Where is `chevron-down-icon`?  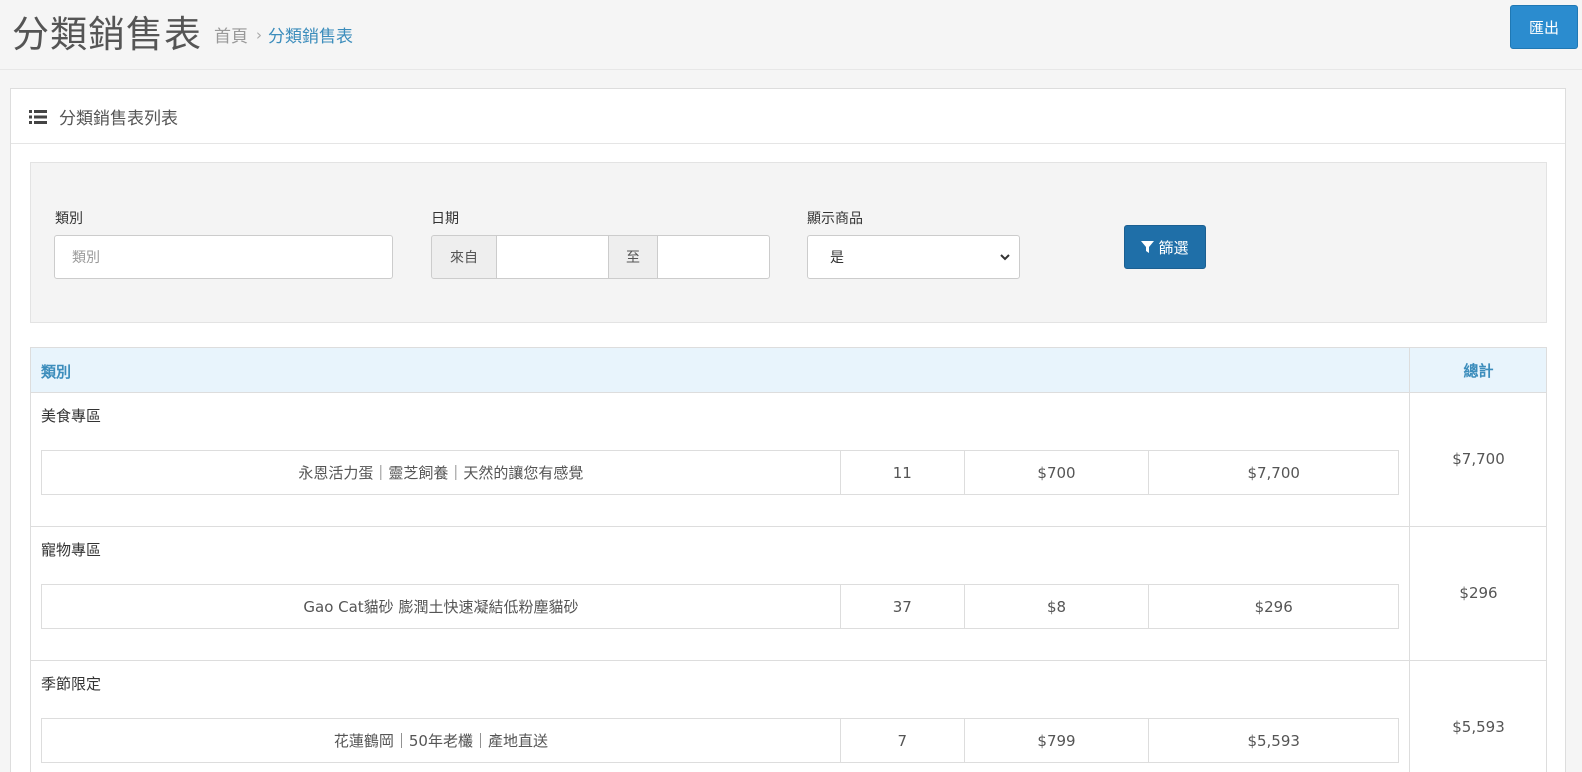
chevron-down-icon is located at coordinates (1005, 257).